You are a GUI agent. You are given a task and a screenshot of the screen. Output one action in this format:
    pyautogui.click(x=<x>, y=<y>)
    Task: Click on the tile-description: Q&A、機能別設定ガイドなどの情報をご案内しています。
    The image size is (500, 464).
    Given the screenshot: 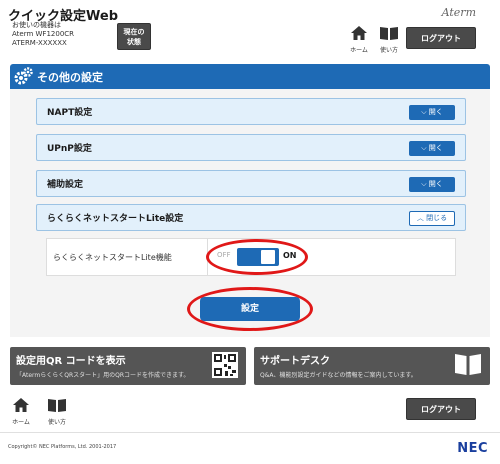 What is the action you would take?
    pyautogui.click(x=338, y=375)
    